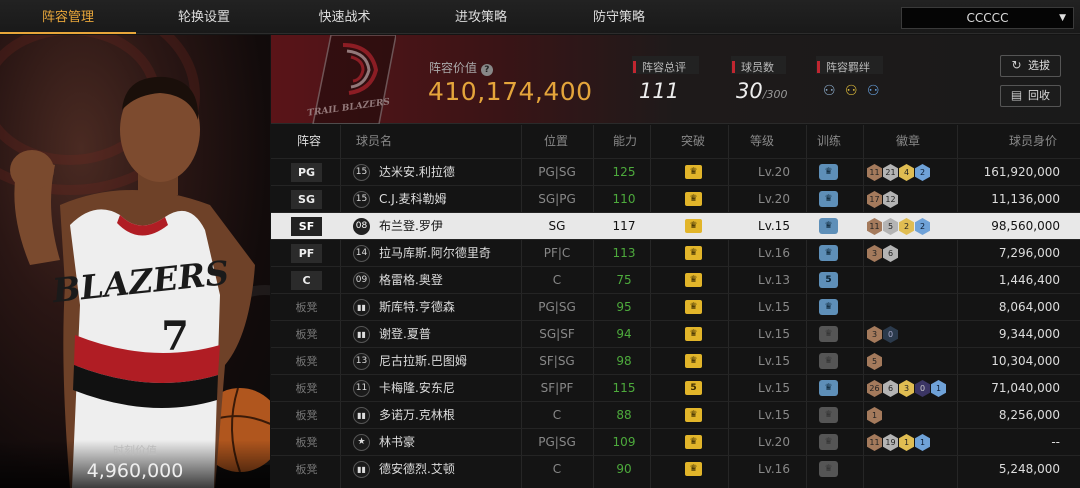 The image size is (1080, 488). I want to click on table-row: 板凳 ▮▮ 德安德烈.艾顿 C 90 ♛ Lv.16 ♛ 5,248,000, so click(675, 468).